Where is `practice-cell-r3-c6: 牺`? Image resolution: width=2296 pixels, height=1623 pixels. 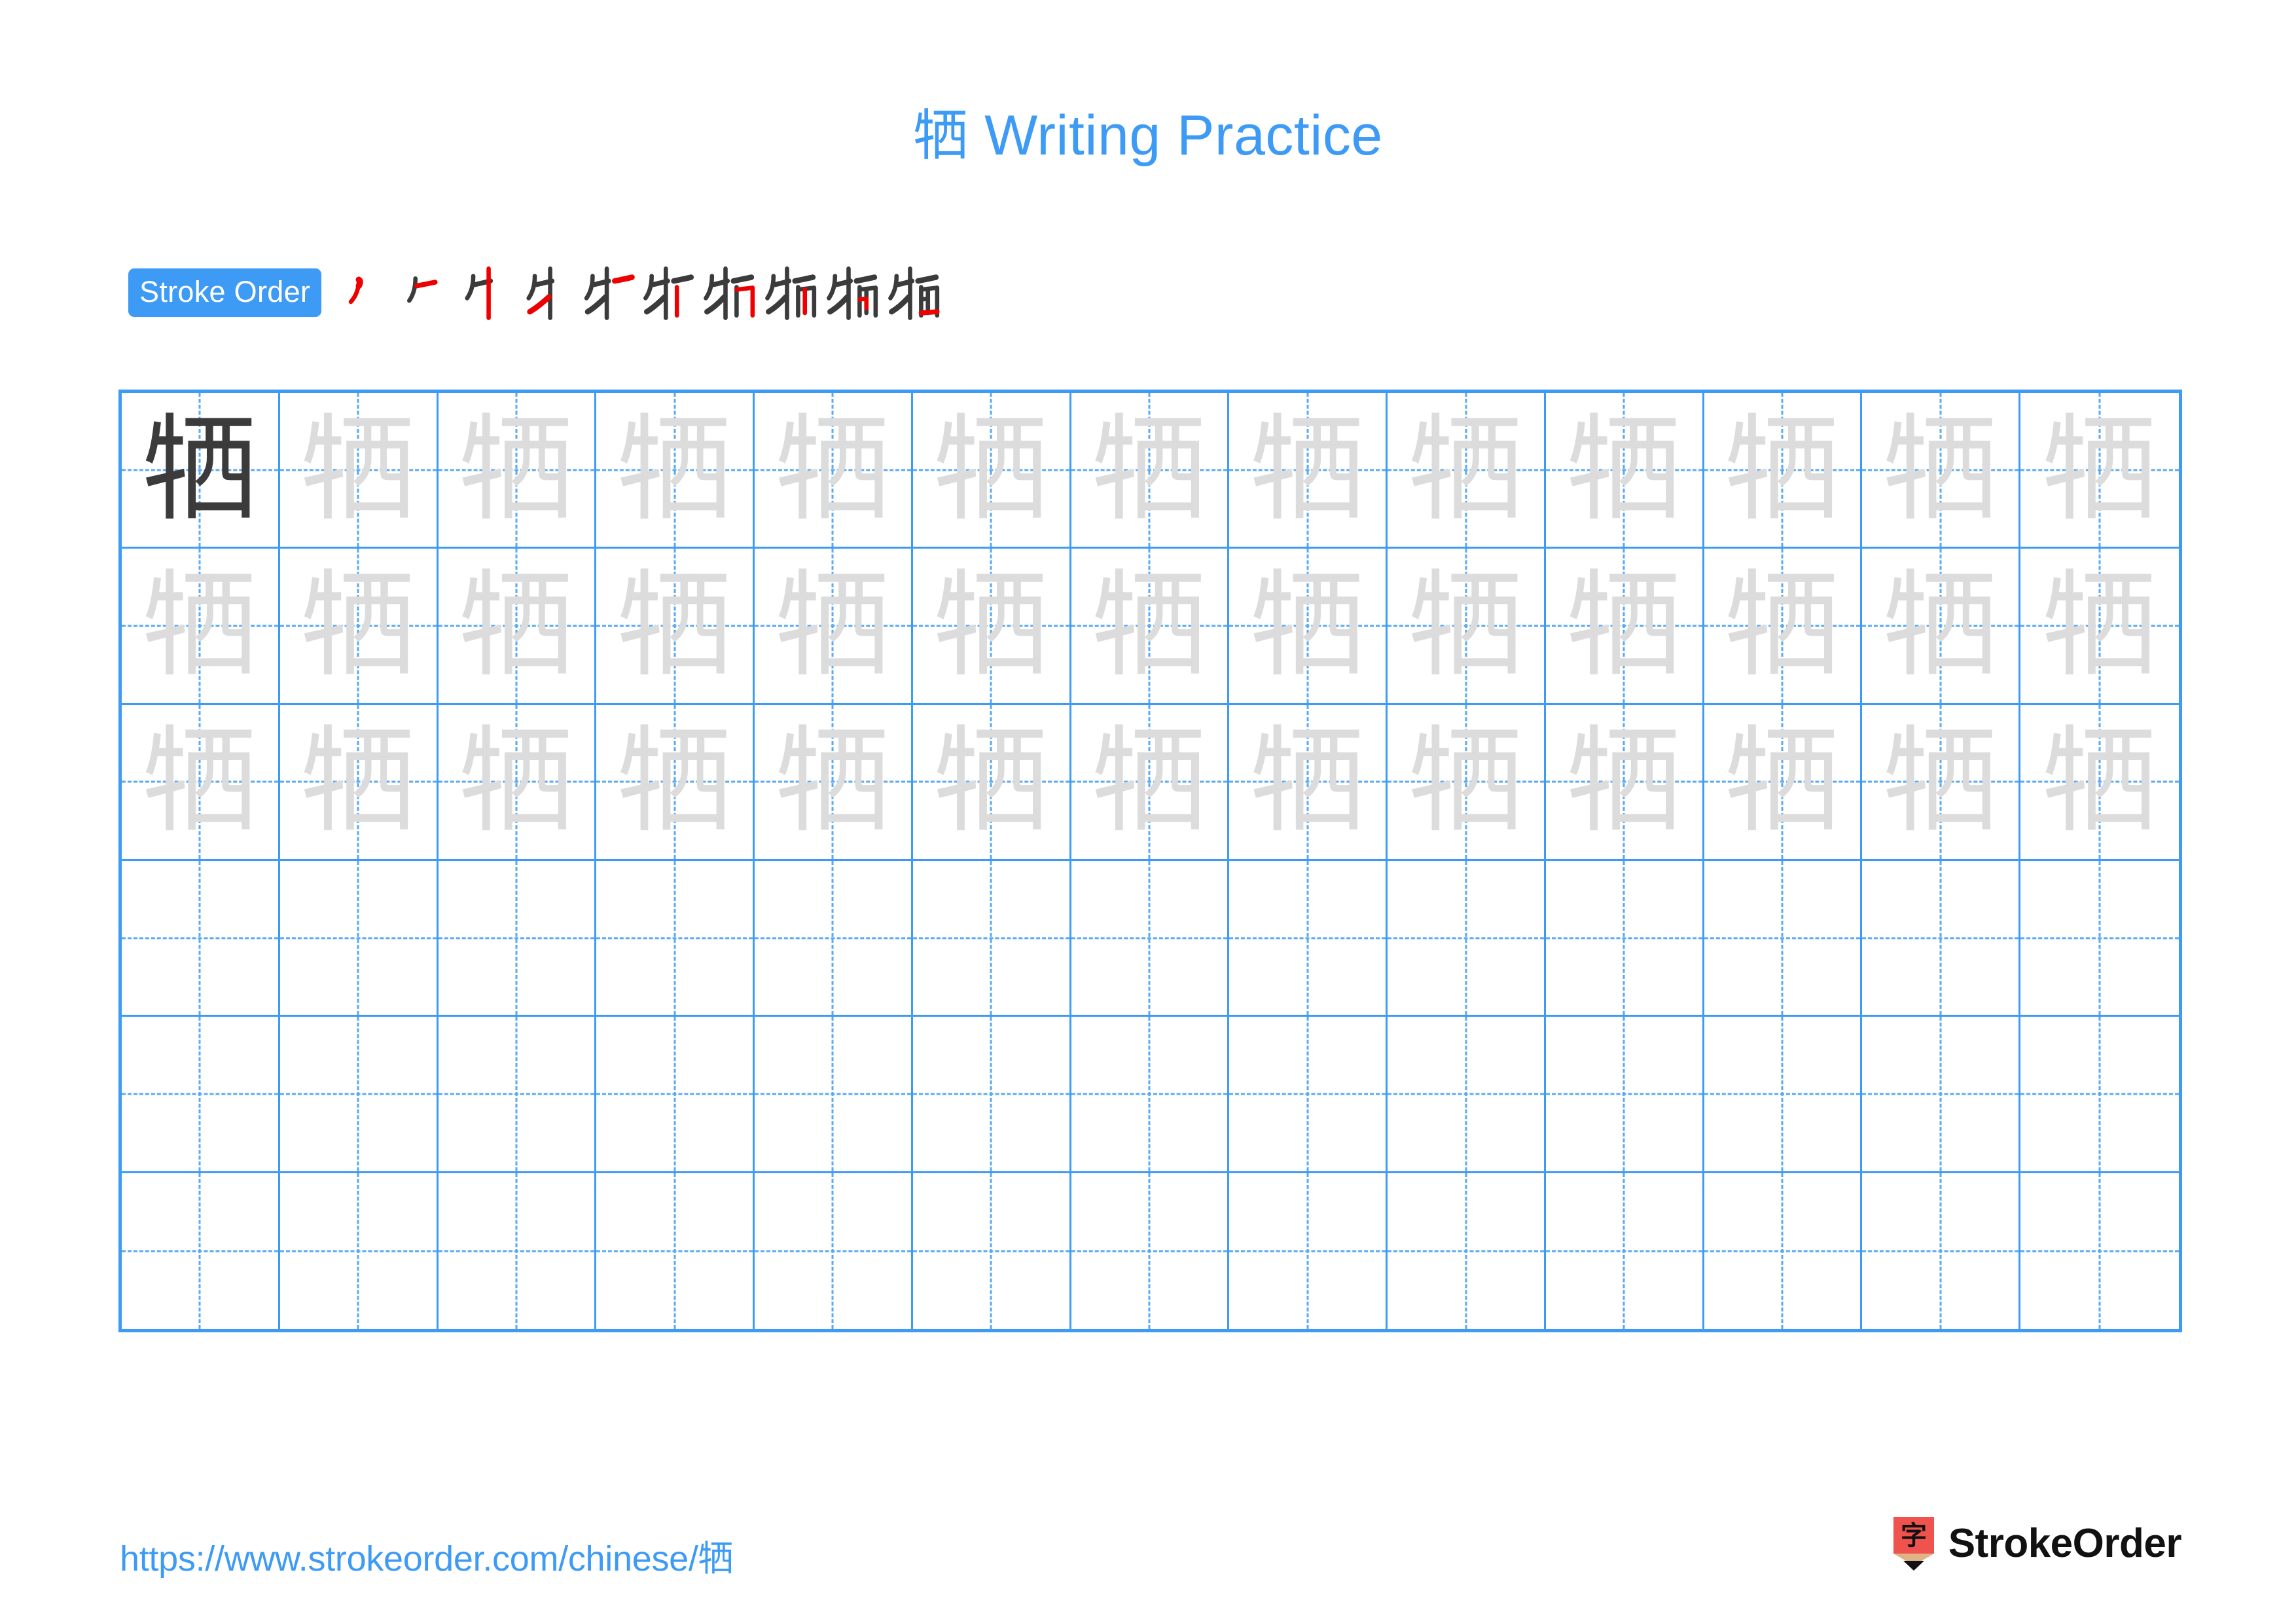
practice-cell-r3-c6: 牺 is located at coordinates (991, 782).